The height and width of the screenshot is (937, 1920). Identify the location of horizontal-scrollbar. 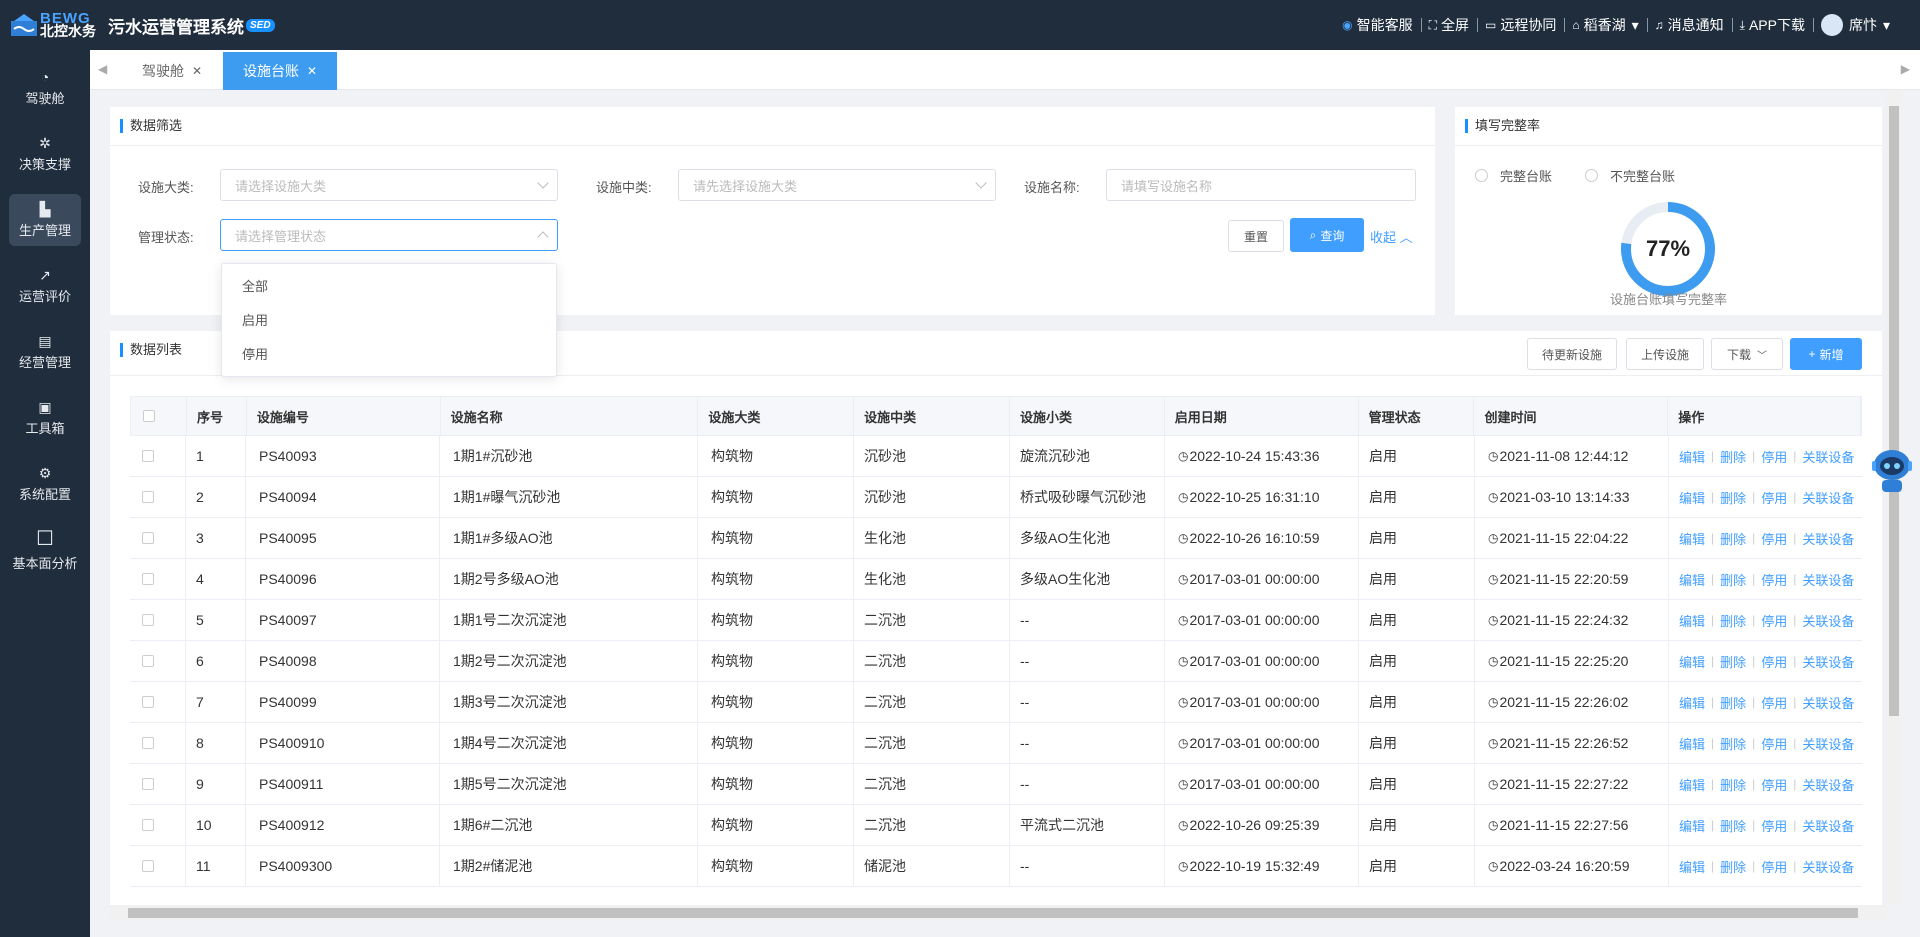
(998, 912).